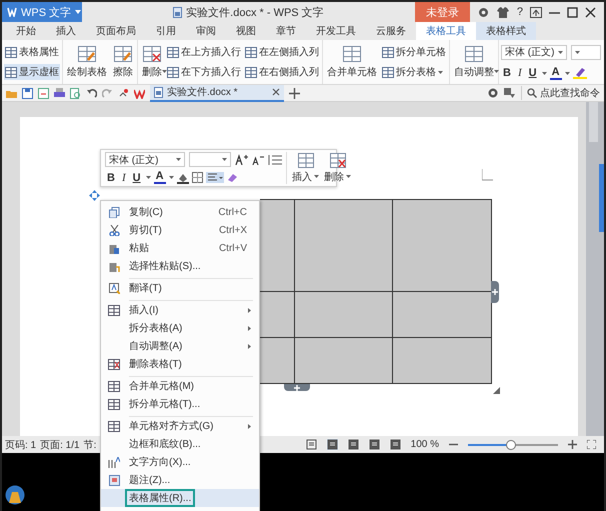 This screenshot has height=511, width=606. What do you see at coordinates (32, 52) in the screenshot?
I see `ribbon-button: 表格属性` at bounding box center [32, 52].